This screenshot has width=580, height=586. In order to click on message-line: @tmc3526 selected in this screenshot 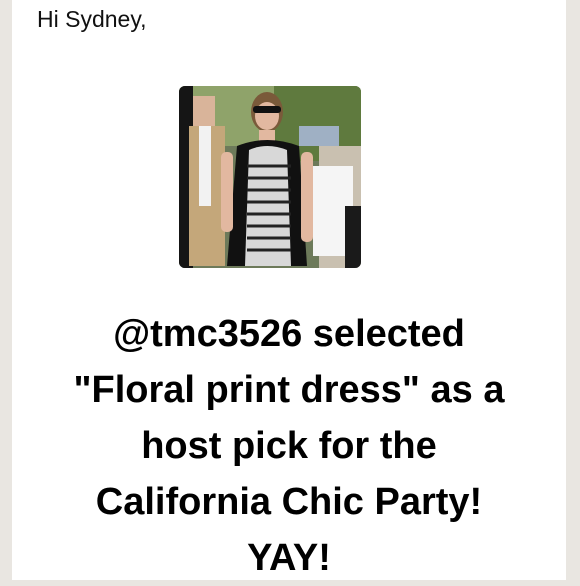, I will do `click(289, 334)`.